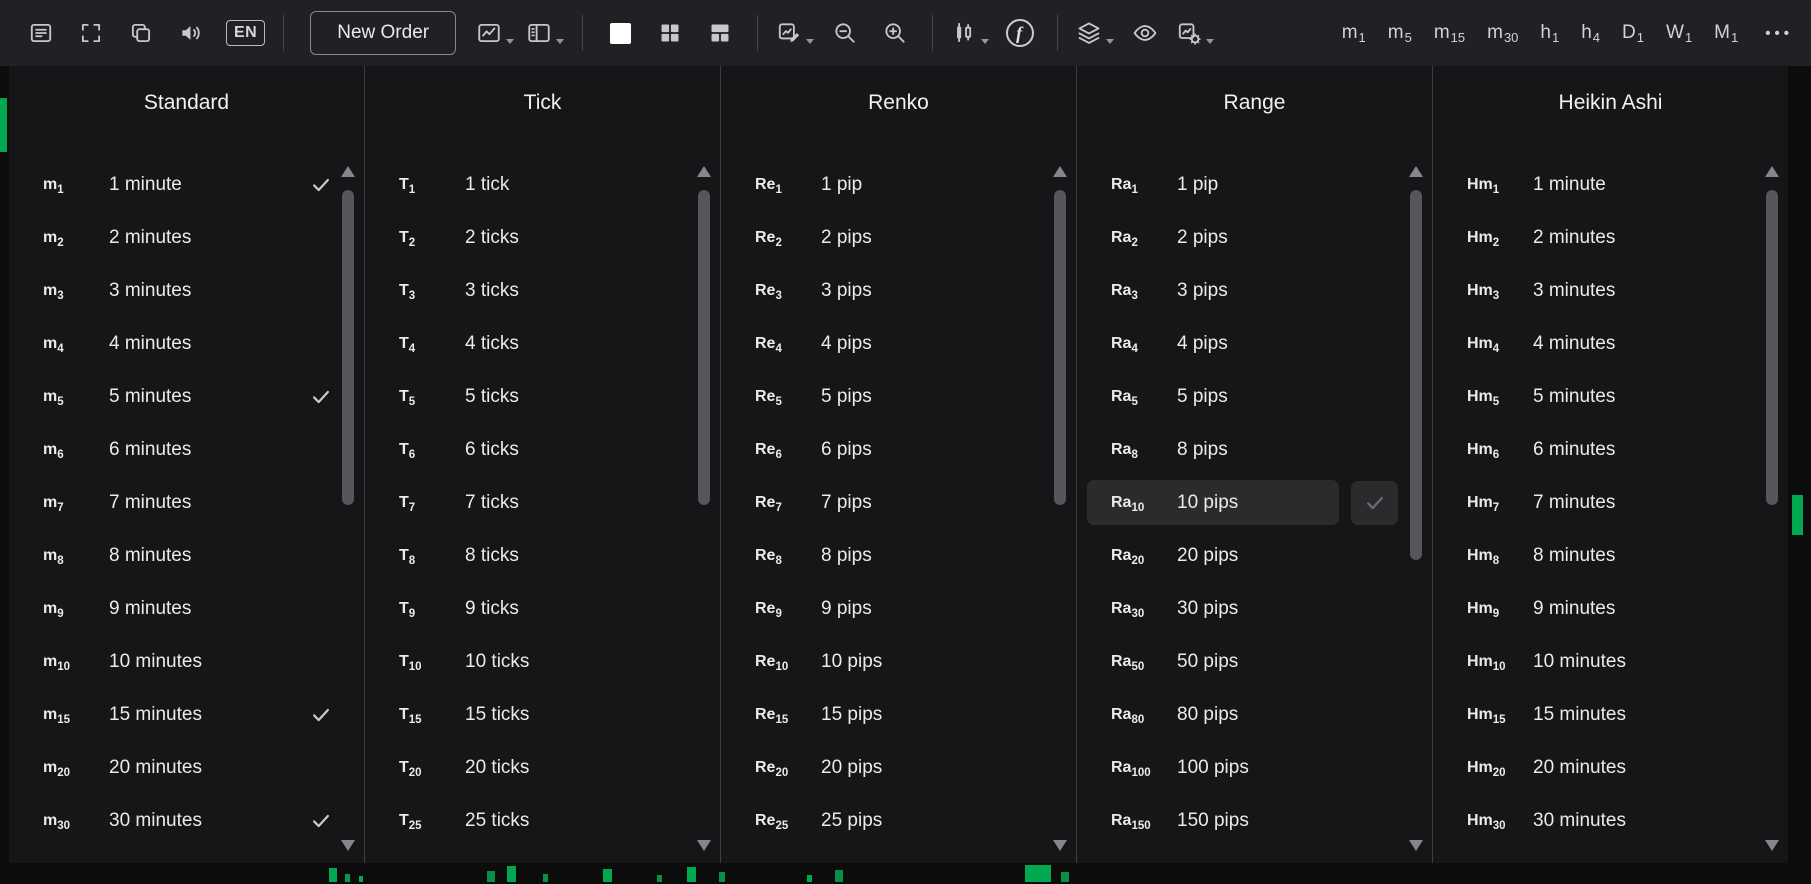 The width and height of the screenshot is (1811, 884). Describe the element at coordinates (900, 502) in the screenshot. I see `timeframe-item-re7: Re7 7 pips` at that location.